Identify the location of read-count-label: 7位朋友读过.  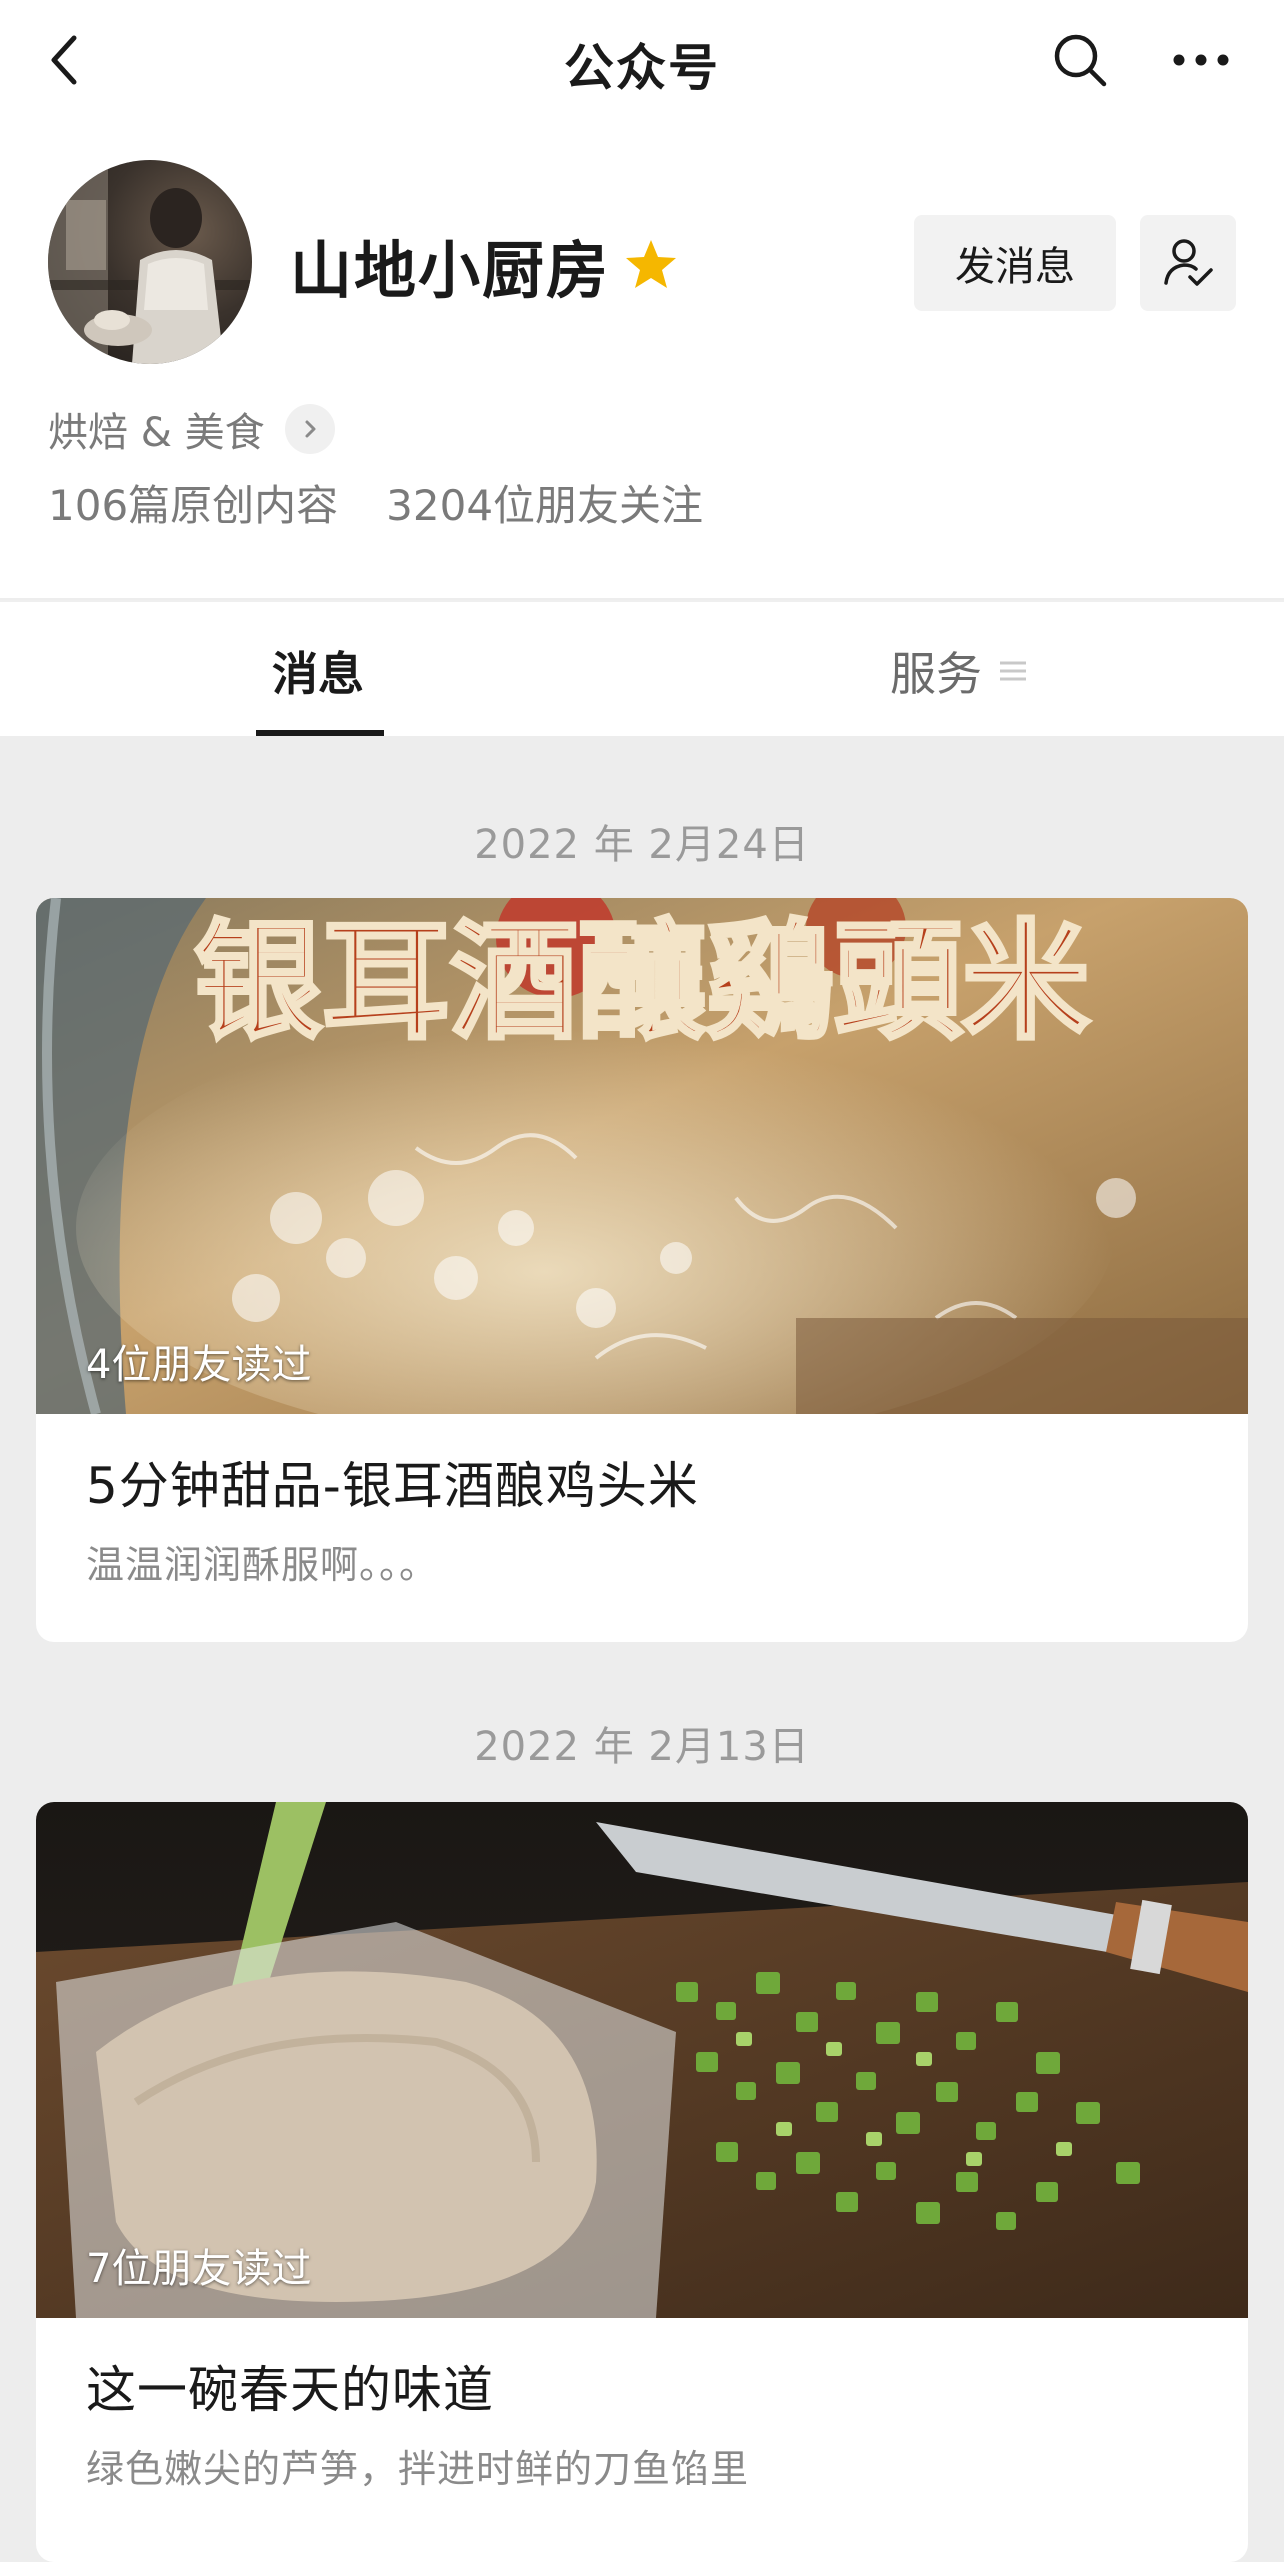
(199, 2269).